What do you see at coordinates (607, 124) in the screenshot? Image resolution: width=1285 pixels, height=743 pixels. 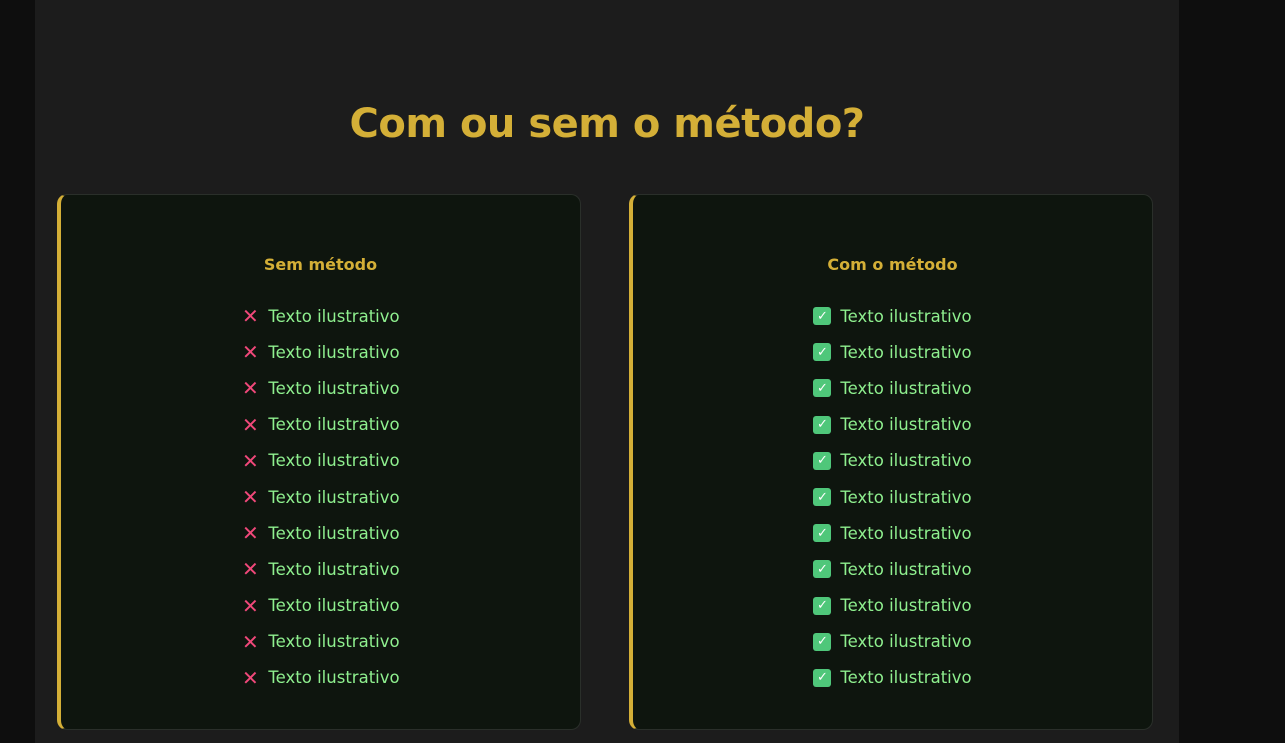 I see `page-title: Com ou sem o método?` at bounding box center [607, 124].